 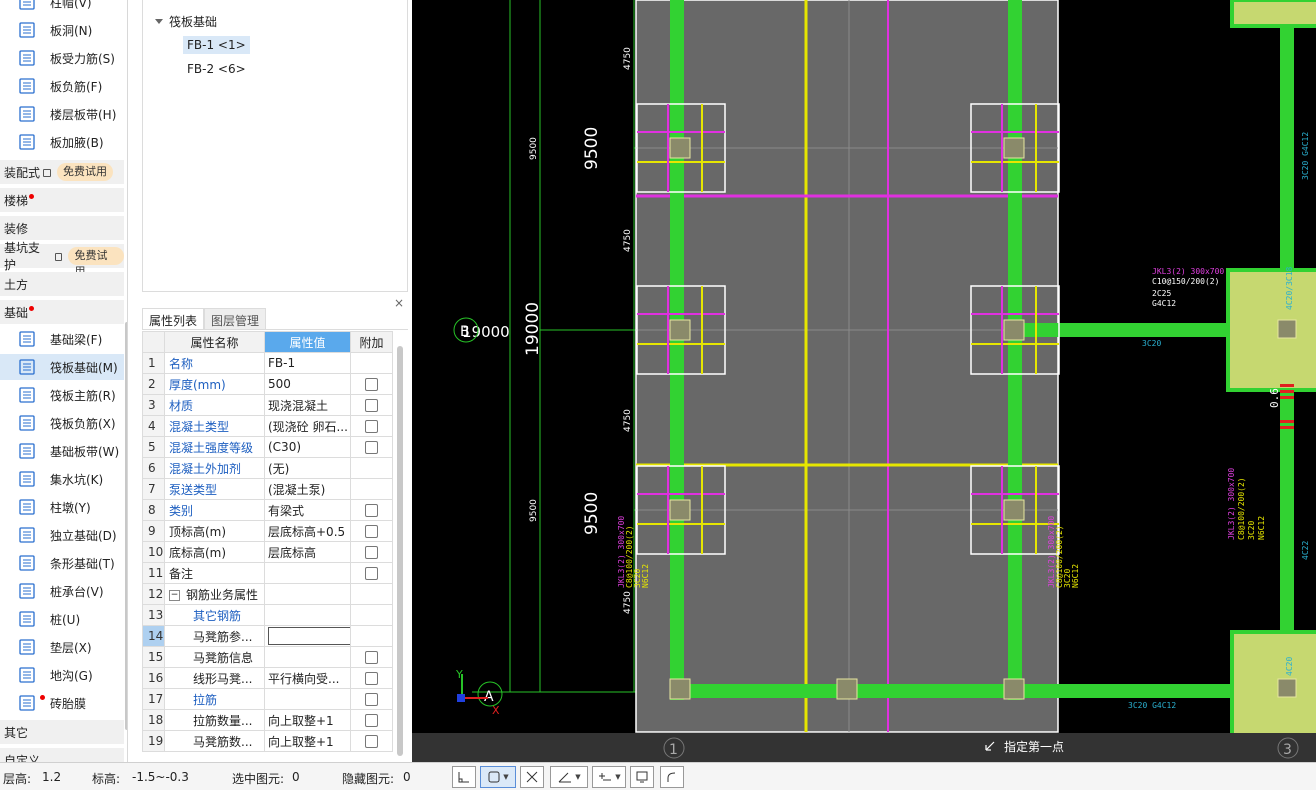 What do you see at coordinates (62, 200) in the screenshot?
I see `nav-category-1: 楼梯` at bounding box center [62, 200].